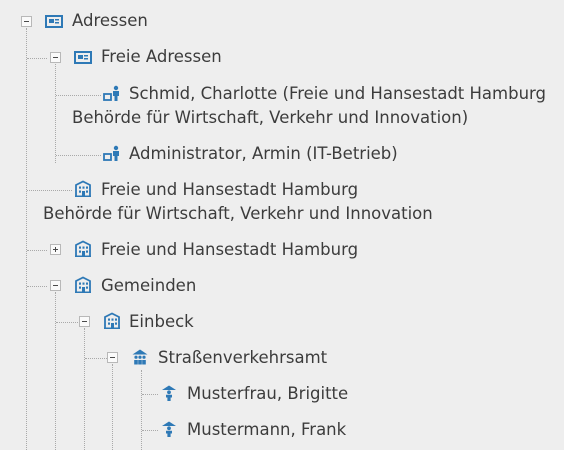  What do you see at coordinates (267, 394) in the screenshot?
I see `tree-node-member-musterfrau: Musterfrau, Brigitte` at bounding box center [267, 394].